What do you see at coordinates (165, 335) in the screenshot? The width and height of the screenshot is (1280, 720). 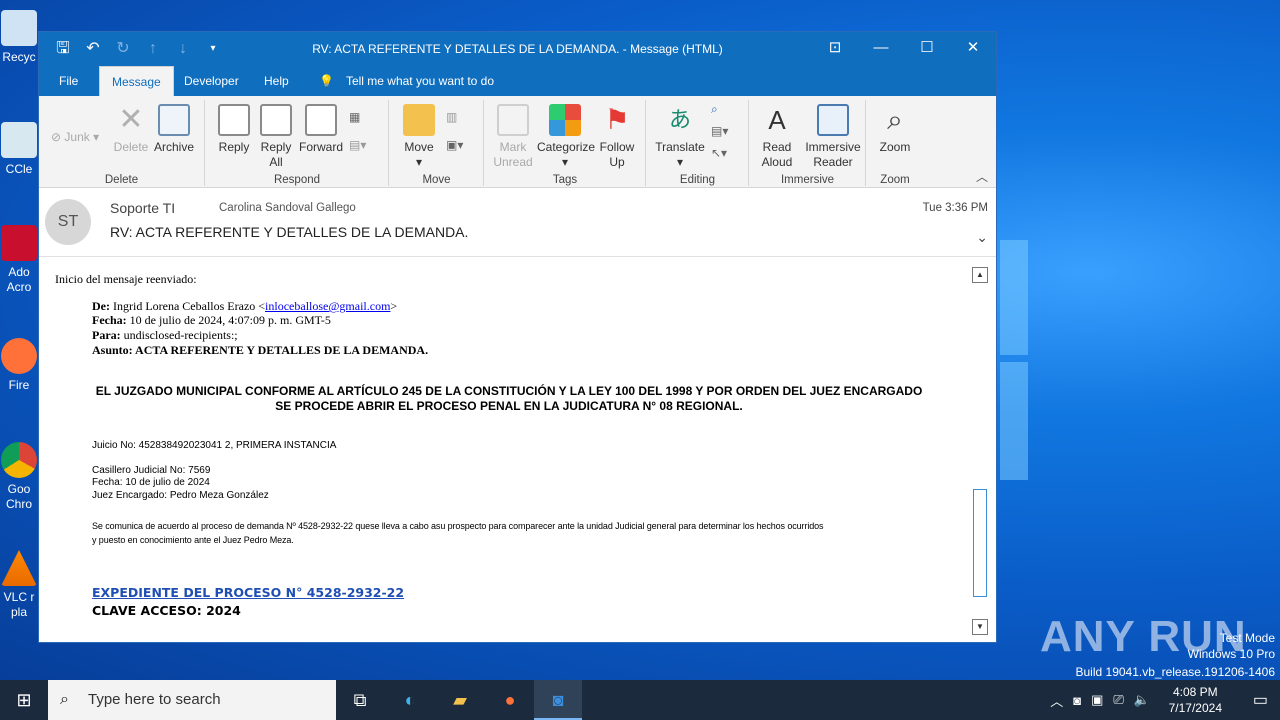 I see `forward-to-line: Para: undisclosed-recipients:;` at bounding box center [165, 335].